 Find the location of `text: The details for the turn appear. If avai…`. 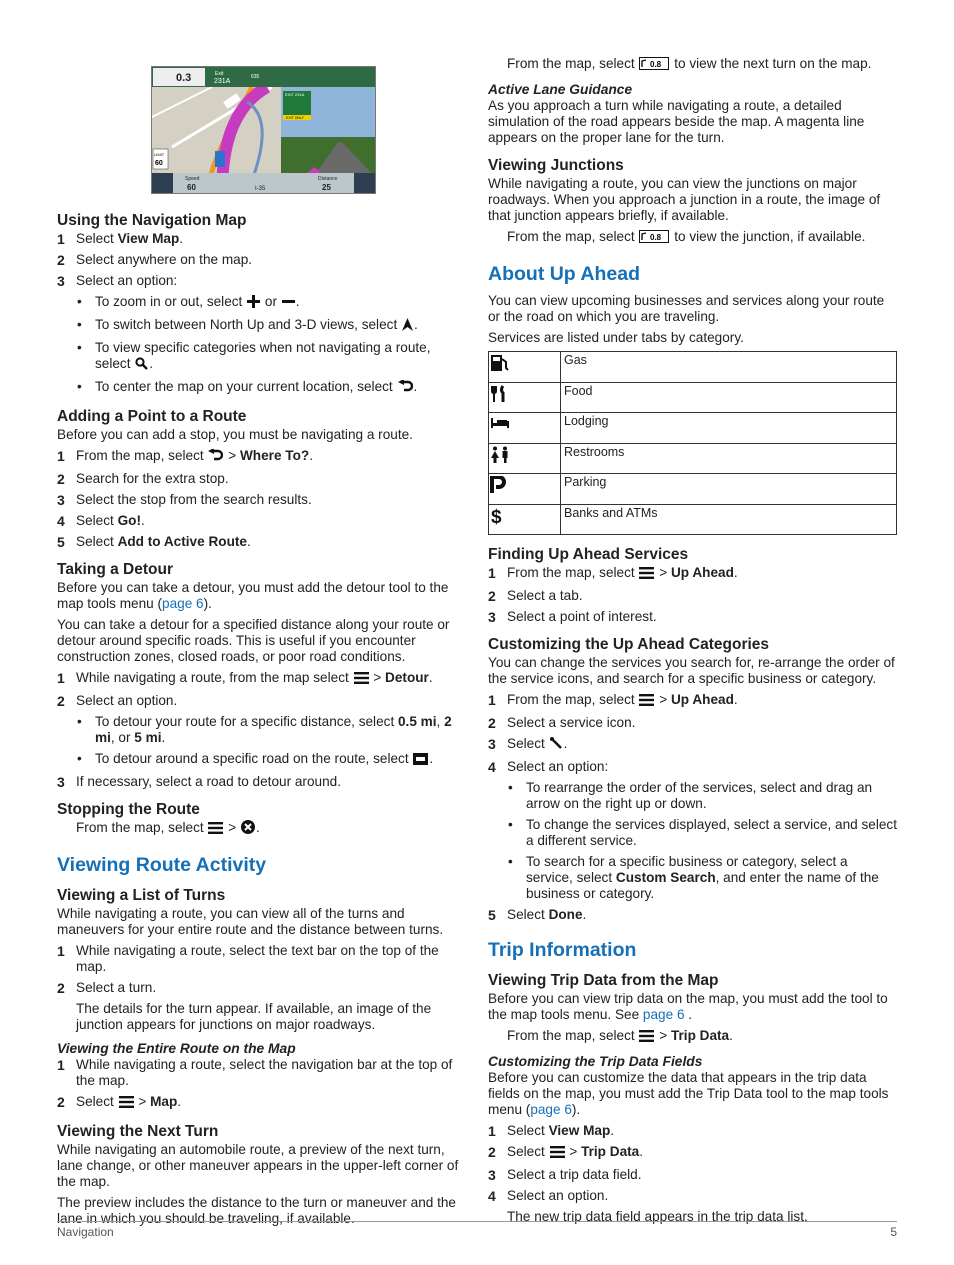

text: The details for the turn appear. If avai… is located at coordinates (254, 1016).